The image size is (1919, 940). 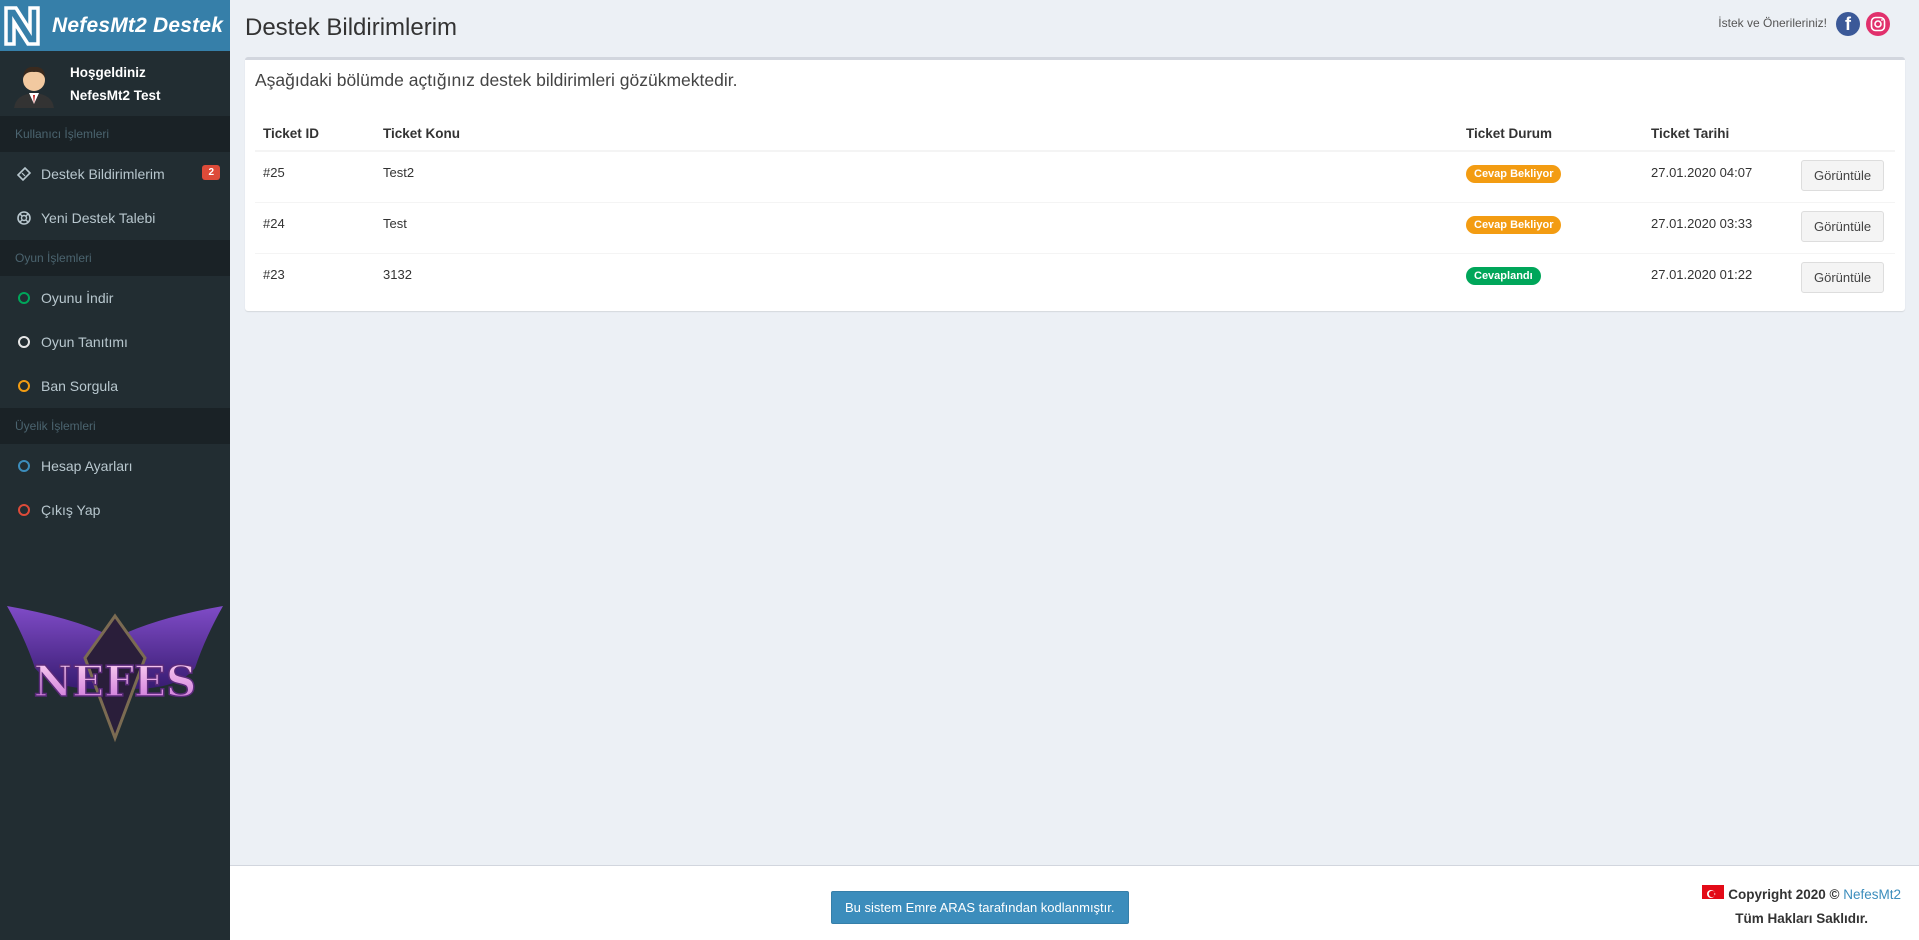 What do you see at coordinates (211, 172) in the screenshot?
I see `ticket-count-badge: 2` at bounding box center [211, 172].